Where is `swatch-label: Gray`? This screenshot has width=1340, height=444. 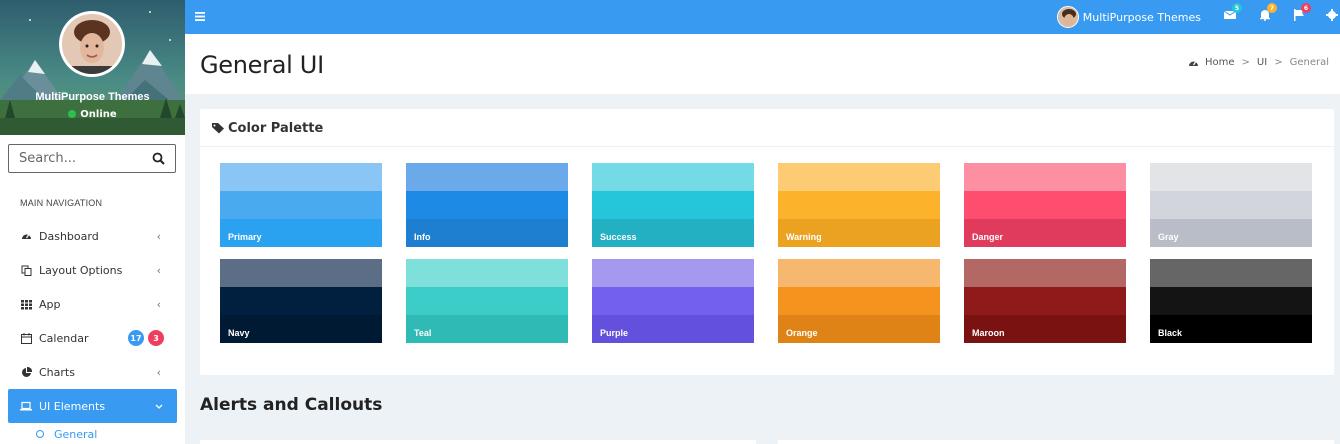 swatch-label: Gray is located at coordinates (1168, 237).